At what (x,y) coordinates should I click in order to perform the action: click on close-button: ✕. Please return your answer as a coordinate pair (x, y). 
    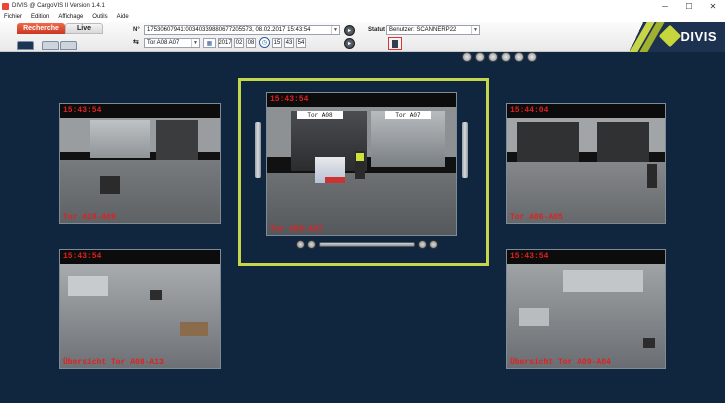
    Looking at the image, I should click on (713, 6).